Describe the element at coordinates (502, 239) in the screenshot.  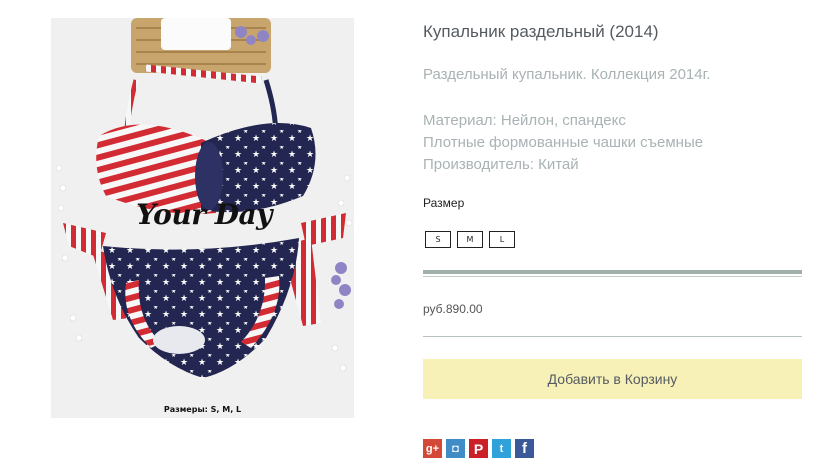
I see `size-option-l: L` at that location.